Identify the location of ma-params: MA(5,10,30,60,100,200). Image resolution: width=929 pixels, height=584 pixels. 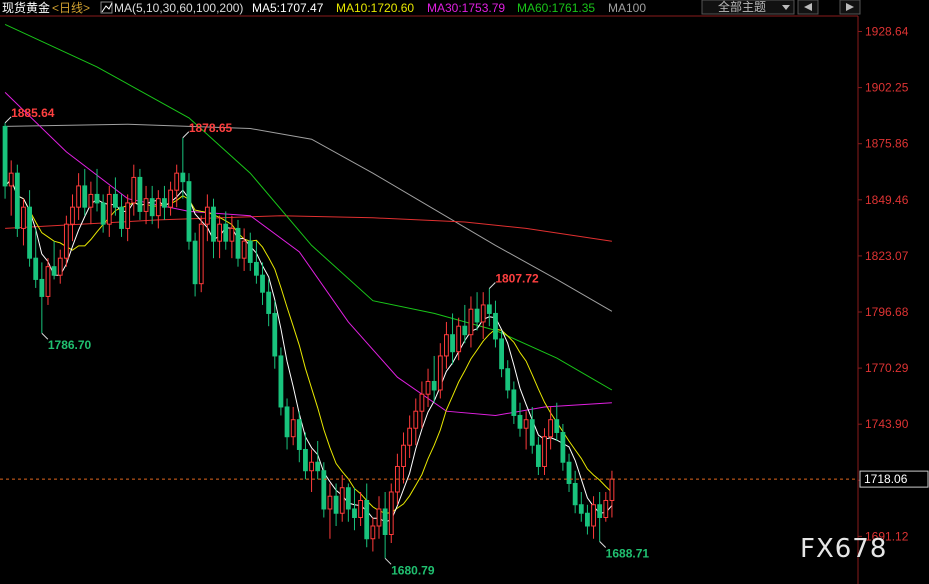
(178, 8).